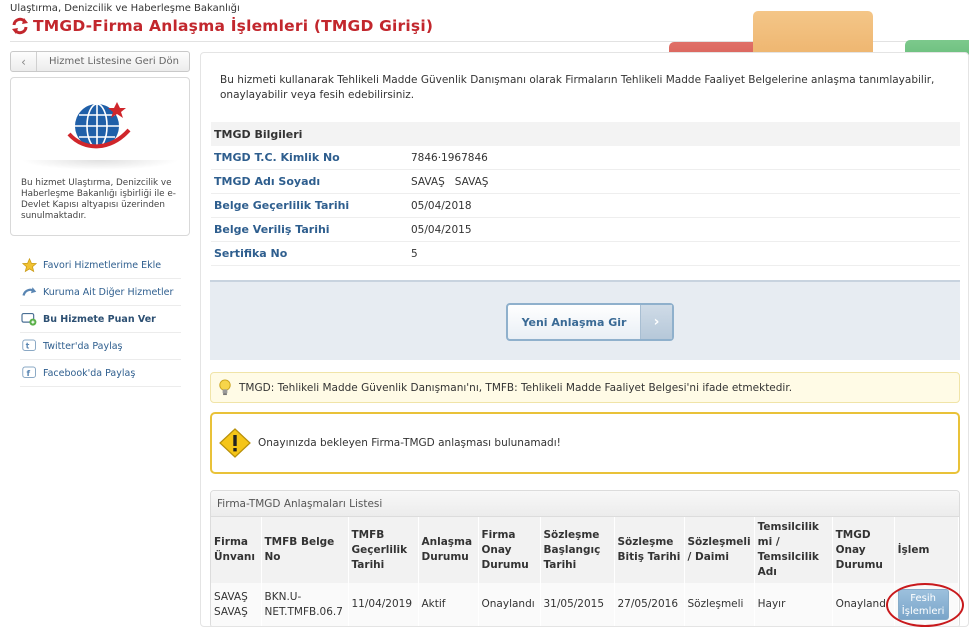 The width and height of the screenshot is (969, 627). Describe the element at coordinates (863, 550) in the screenshot. I see `column-header: TMGD Onay Durumu` at that location.